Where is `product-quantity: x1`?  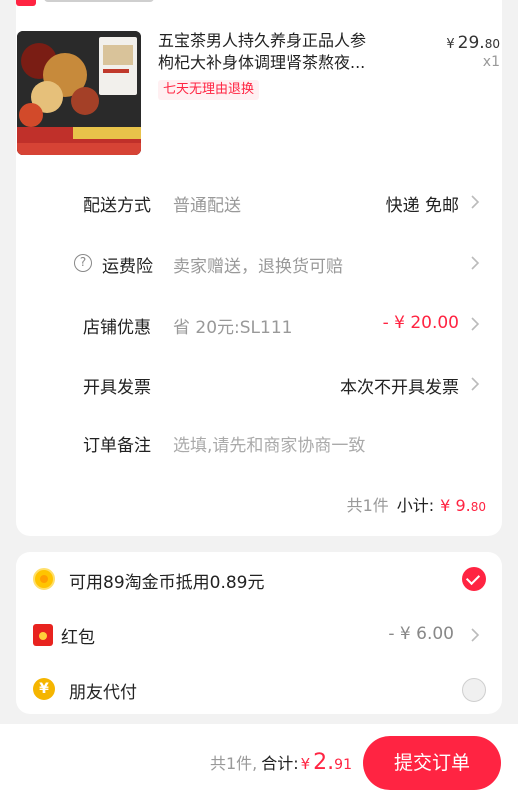
product-quantity: x1 is located at coordinates (491, 62).